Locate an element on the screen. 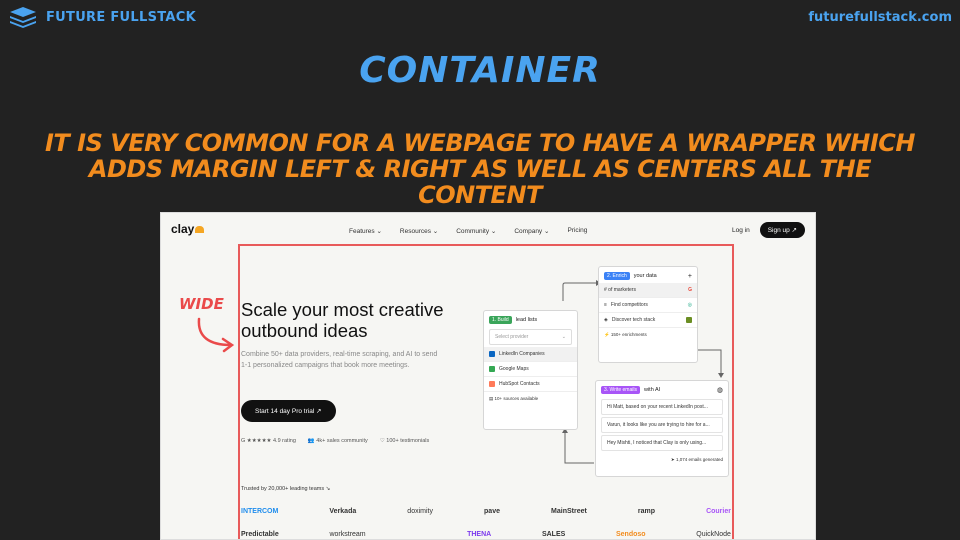  site-logo: clay is located at coordinates (188, 229).